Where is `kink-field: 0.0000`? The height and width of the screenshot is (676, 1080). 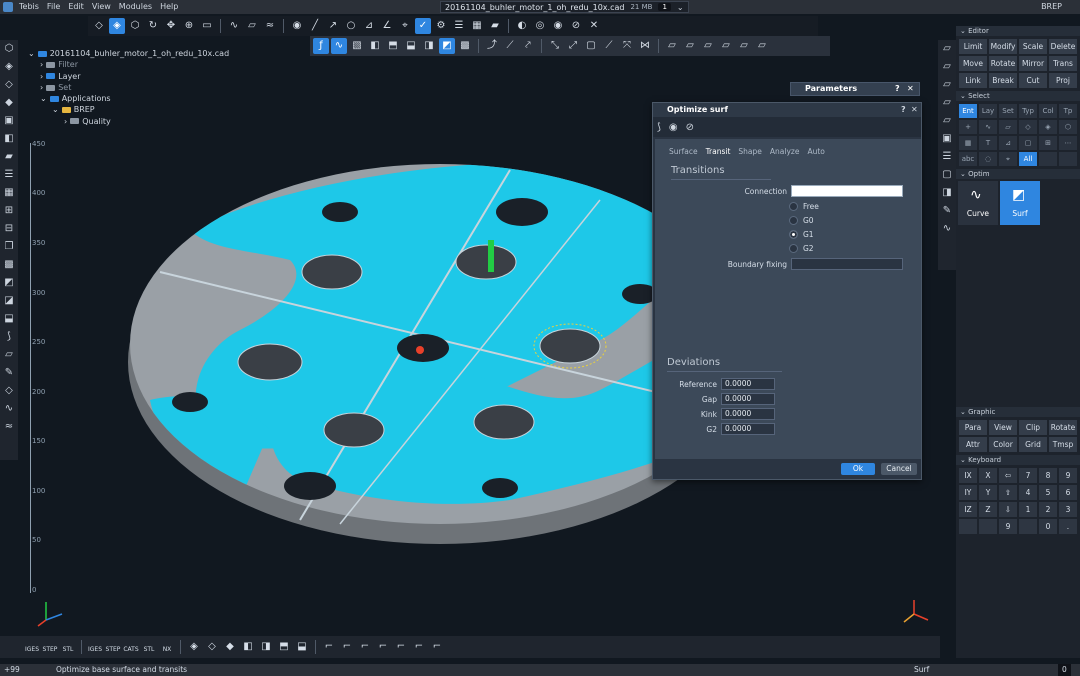
kink-field: 0.0000 is located at coordinates (748, 414).